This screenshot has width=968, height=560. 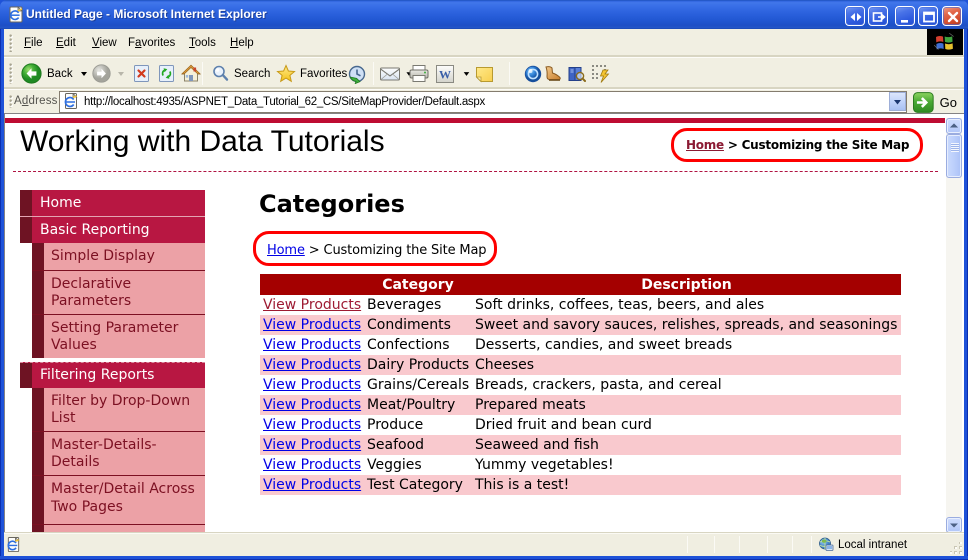 I want to click on breadcrumb-annotation-content: Home > Customizing the Site Map, so click(x=375, y=248).